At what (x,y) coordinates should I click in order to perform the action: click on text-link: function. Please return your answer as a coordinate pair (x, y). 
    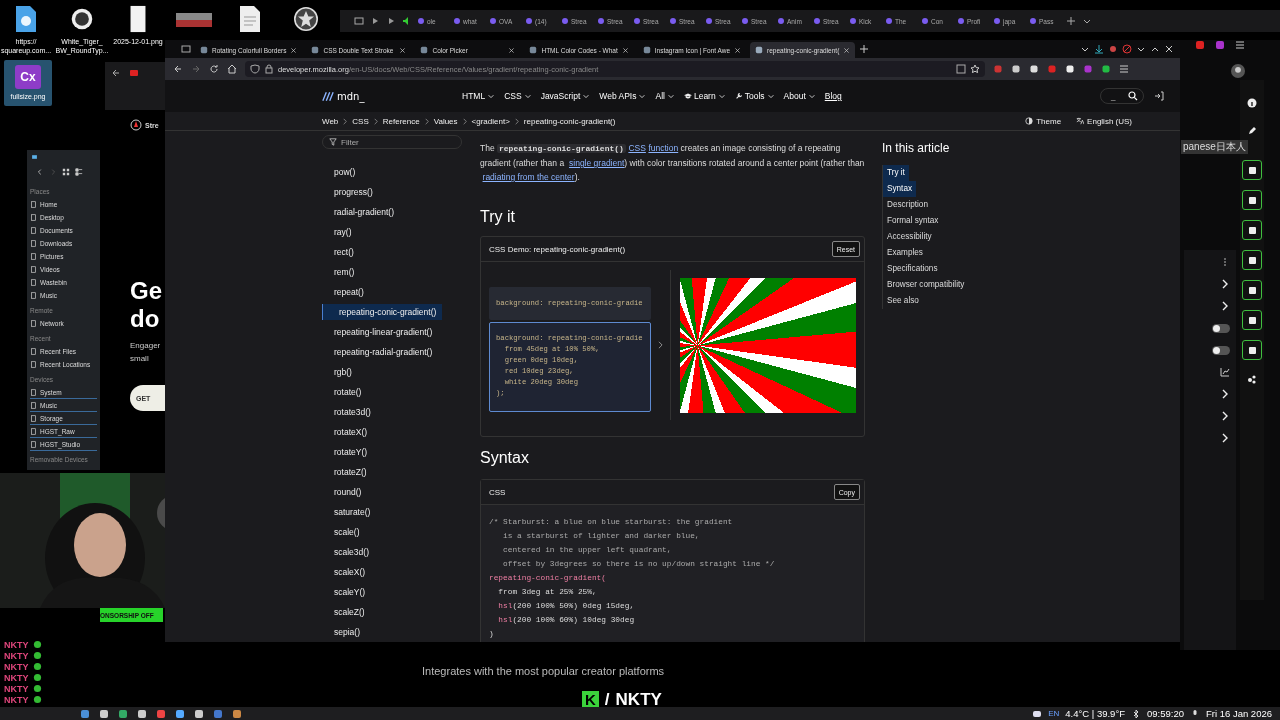
    Looking at the image, I should click on (663, 148).